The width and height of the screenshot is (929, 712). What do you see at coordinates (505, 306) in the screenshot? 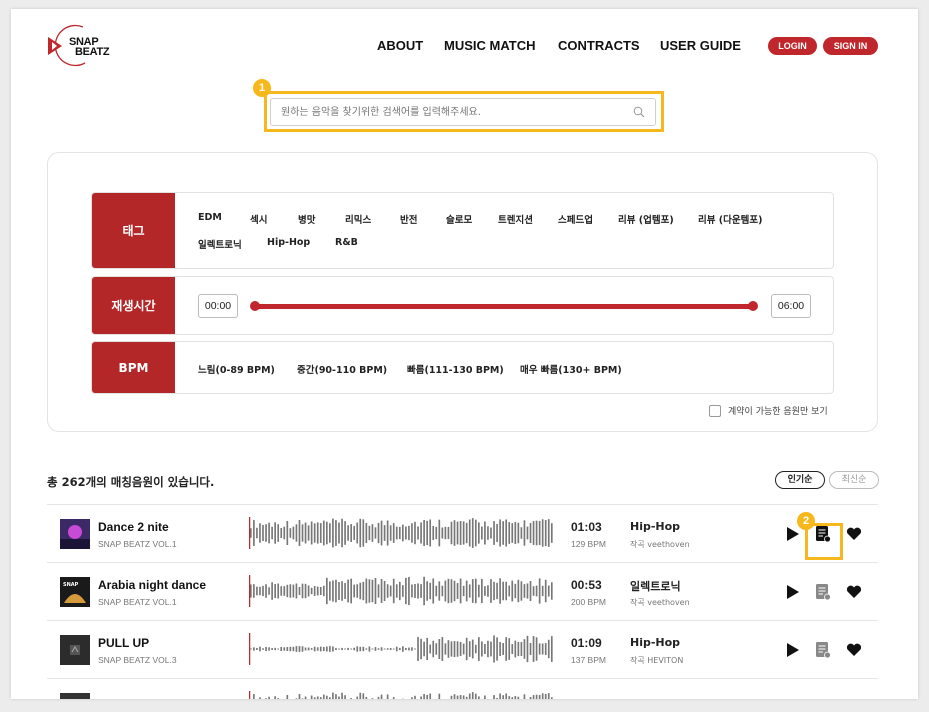
I see `duration-slider-track` at bounding box center [505, 306].